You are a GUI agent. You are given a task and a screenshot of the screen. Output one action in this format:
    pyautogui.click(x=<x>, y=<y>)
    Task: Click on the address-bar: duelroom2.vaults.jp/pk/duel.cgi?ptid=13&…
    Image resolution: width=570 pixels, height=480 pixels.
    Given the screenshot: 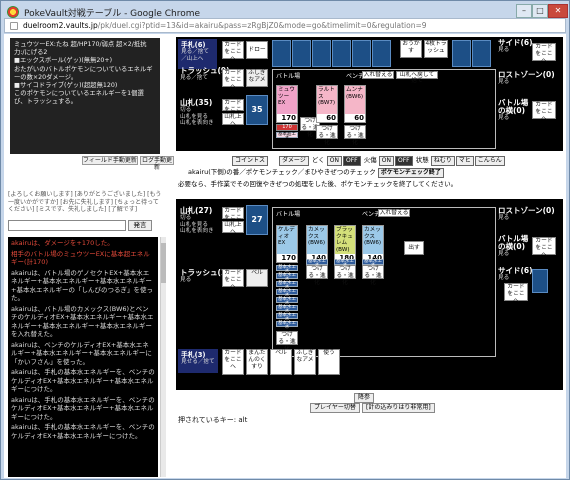 What is the action you would take?
    pyautogui.click(x=285, y=25)
    